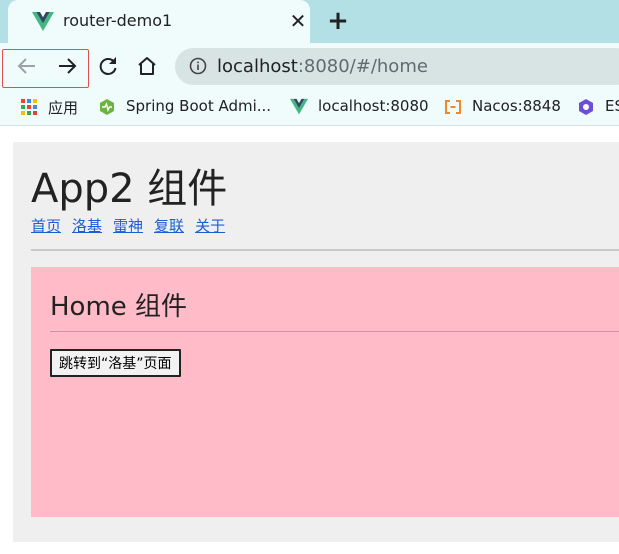  I want to click on browser-toolbar: localhost:8080/#/home, so click(309, 66).